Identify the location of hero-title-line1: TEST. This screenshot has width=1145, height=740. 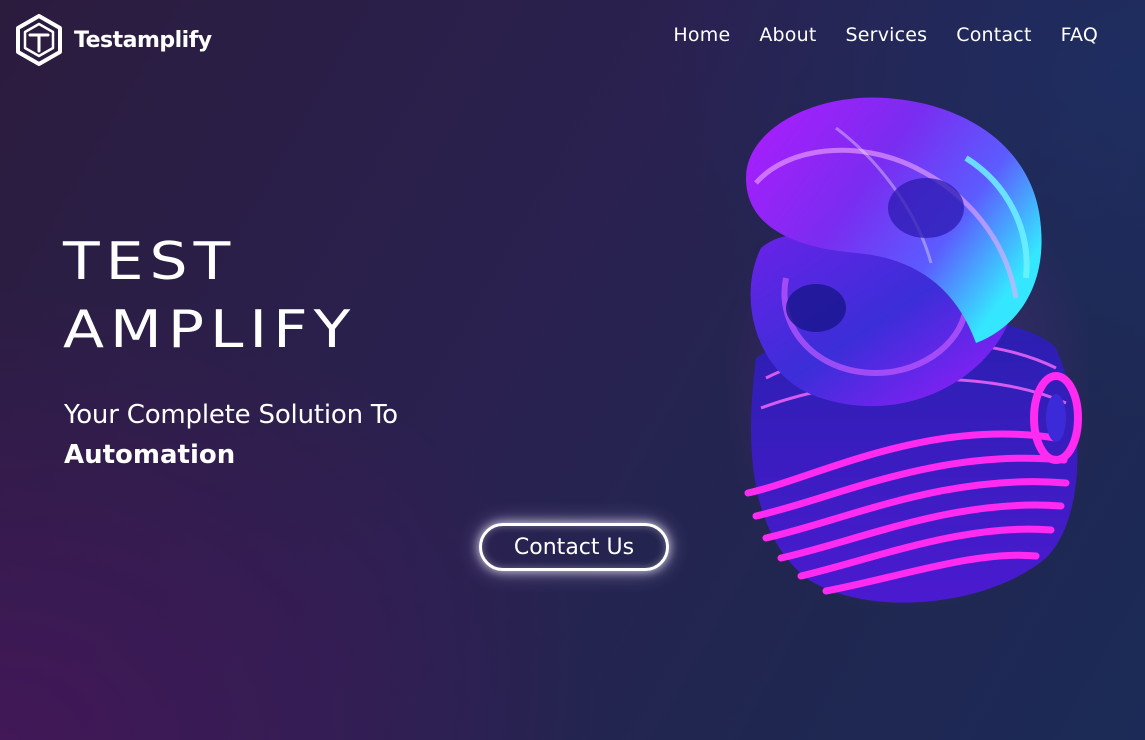
(150, 262).